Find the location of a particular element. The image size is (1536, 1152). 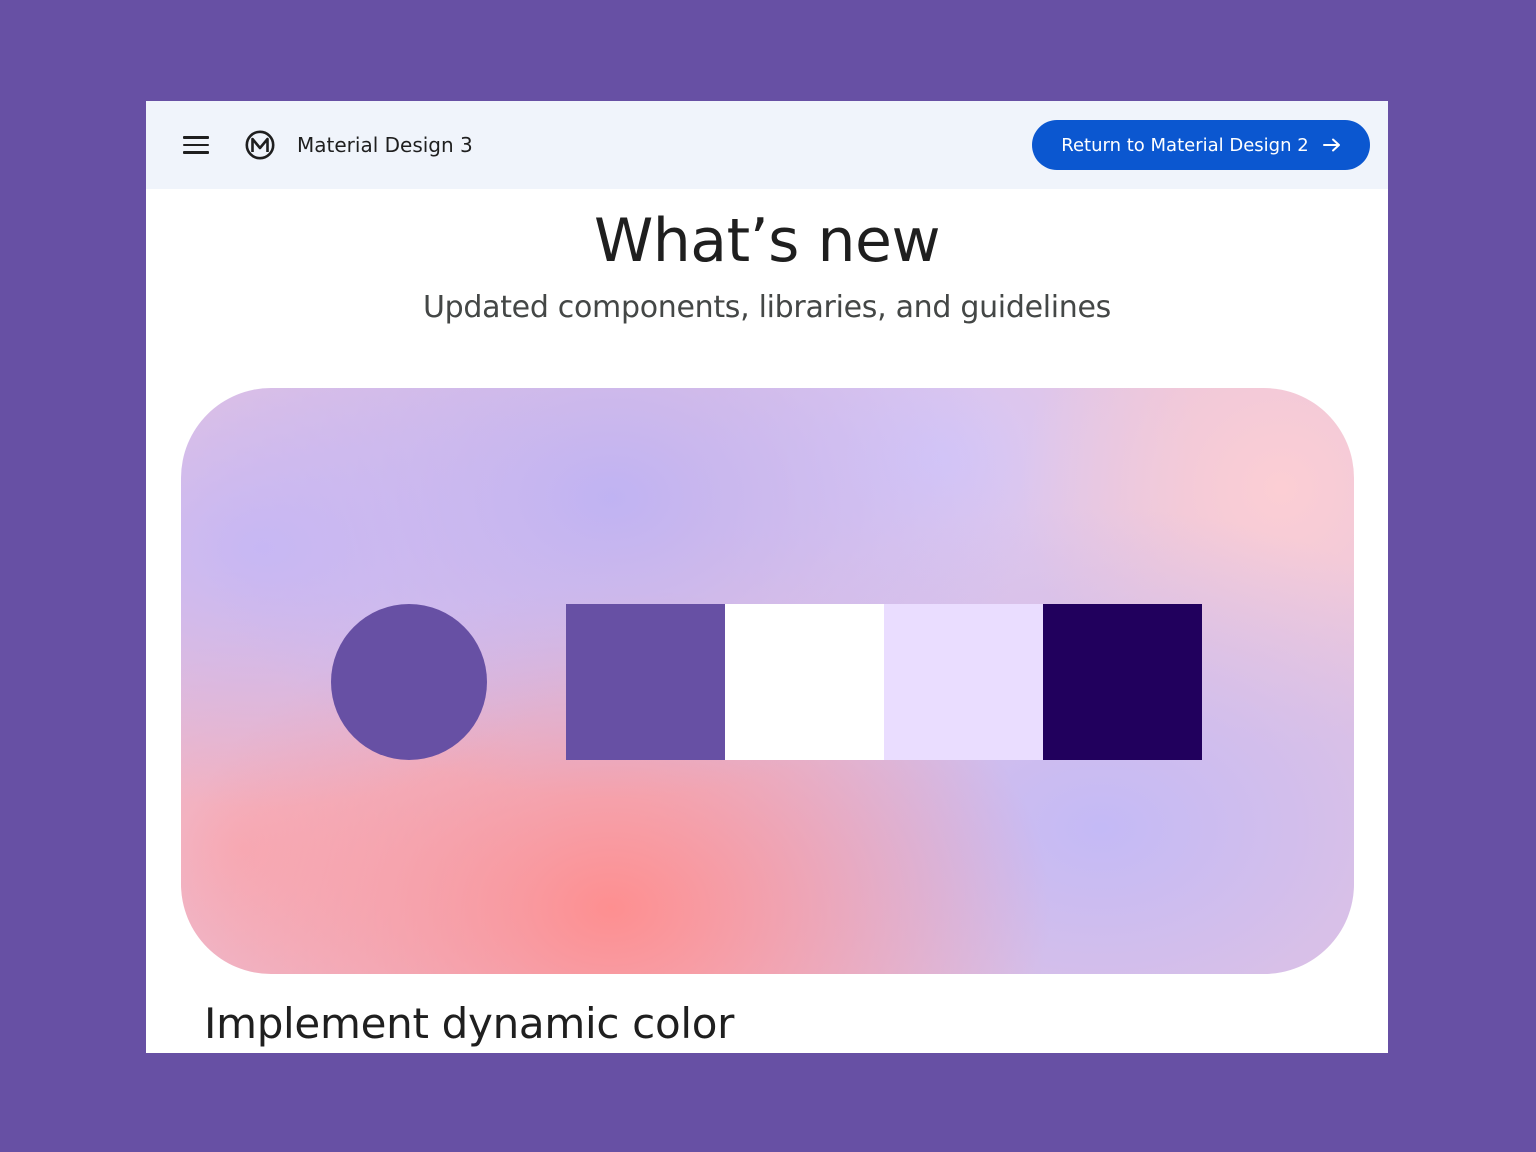

arrow-right-icon is located at coordinates (1331, 145).